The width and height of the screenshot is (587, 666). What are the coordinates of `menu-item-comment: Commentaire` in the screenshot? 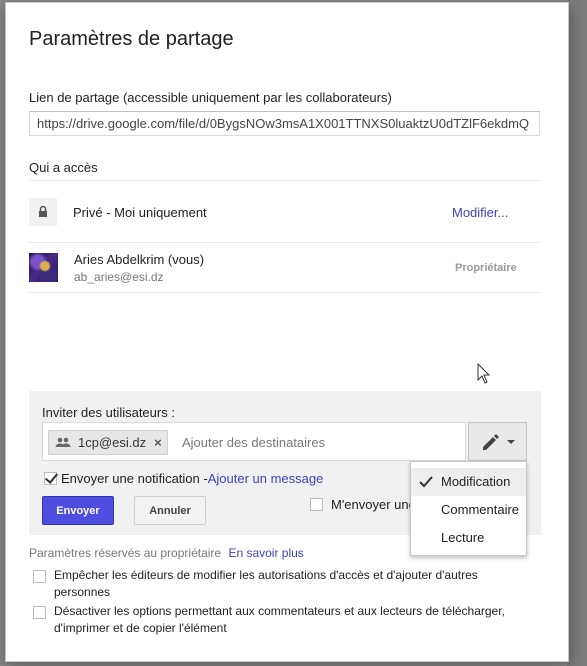 It's located at (468, 510).